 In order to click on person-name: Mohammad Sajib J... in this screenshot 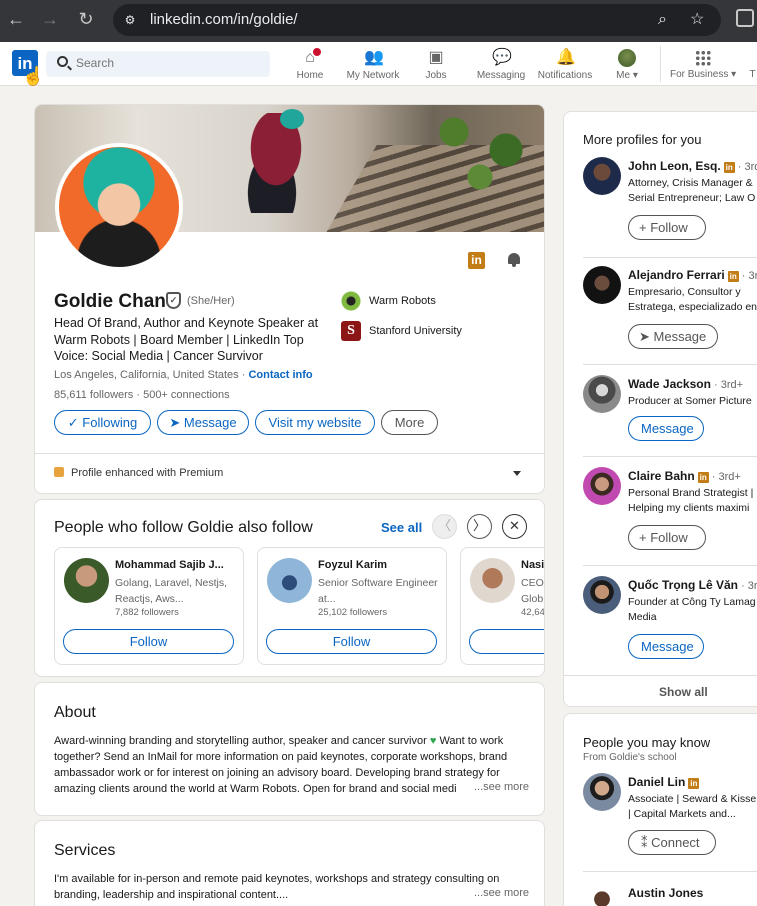, I will do `click(169, 565)`.